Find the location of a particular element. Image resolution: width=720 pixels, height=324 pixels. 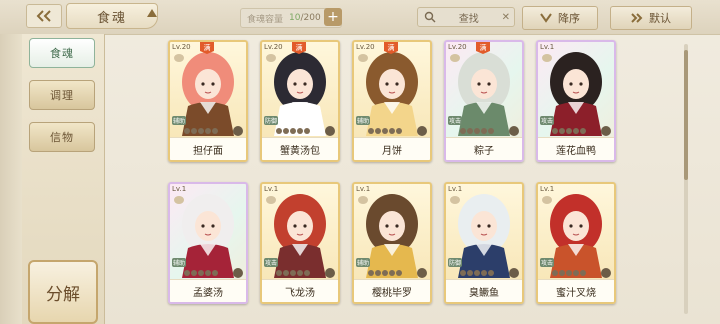

sort-button: 降序 is located at coordinates (560, 18).